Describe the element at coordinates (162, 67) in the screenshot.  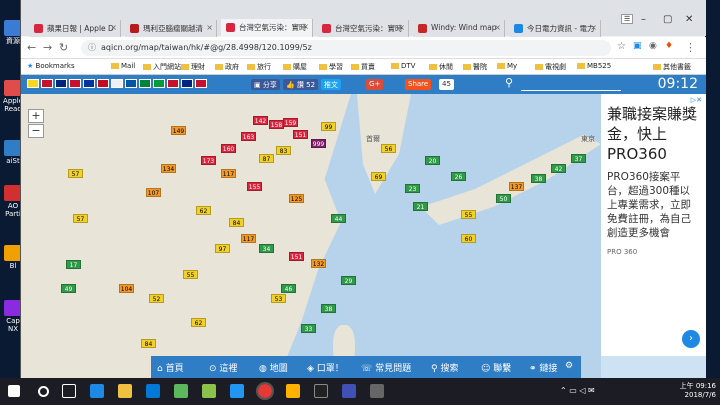
I see `bookmark-item: 入門網站` at that location.